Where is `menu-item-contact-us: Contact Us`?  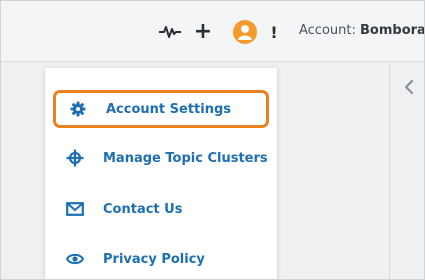 menu-item-contact-us: Contact Us is located at coordinates (161, 209).